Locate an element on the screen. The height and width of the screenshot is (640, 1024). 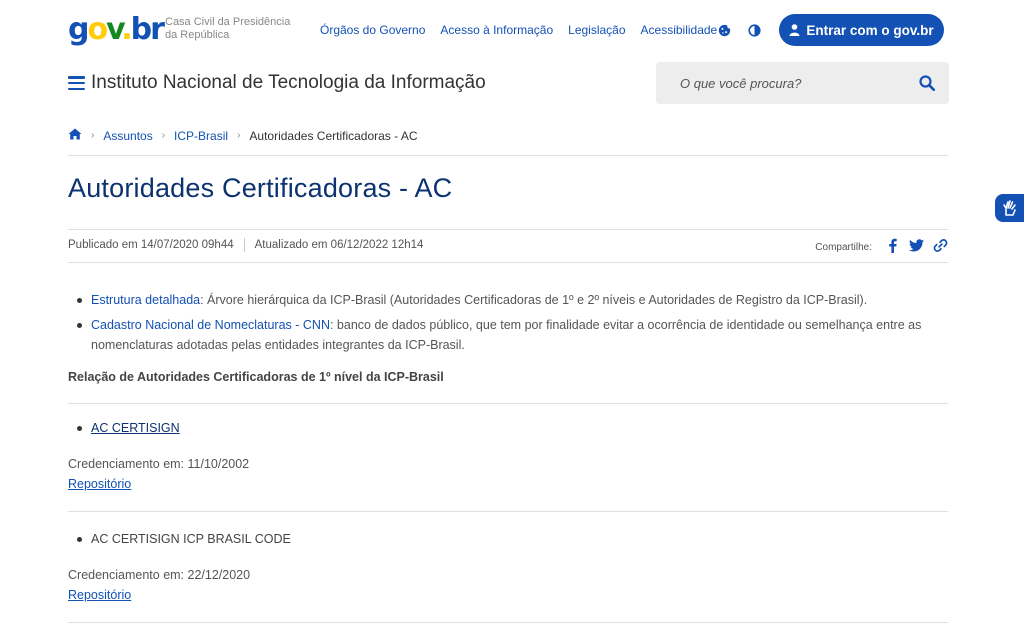
cookie-icon is located at coordinates (724, 30).